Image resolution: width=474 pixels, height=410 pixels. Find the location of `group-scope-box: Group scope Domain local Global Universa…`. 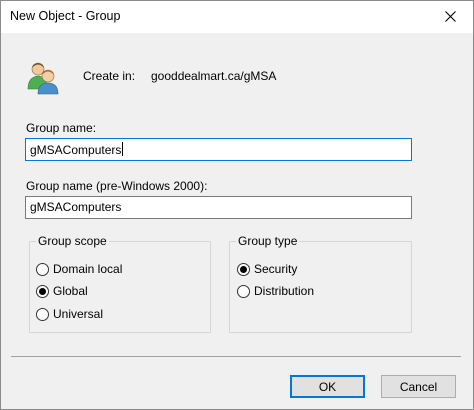

group-scope-box: Group scope Domain local Global Universa… is located at coordinates (120, 283).